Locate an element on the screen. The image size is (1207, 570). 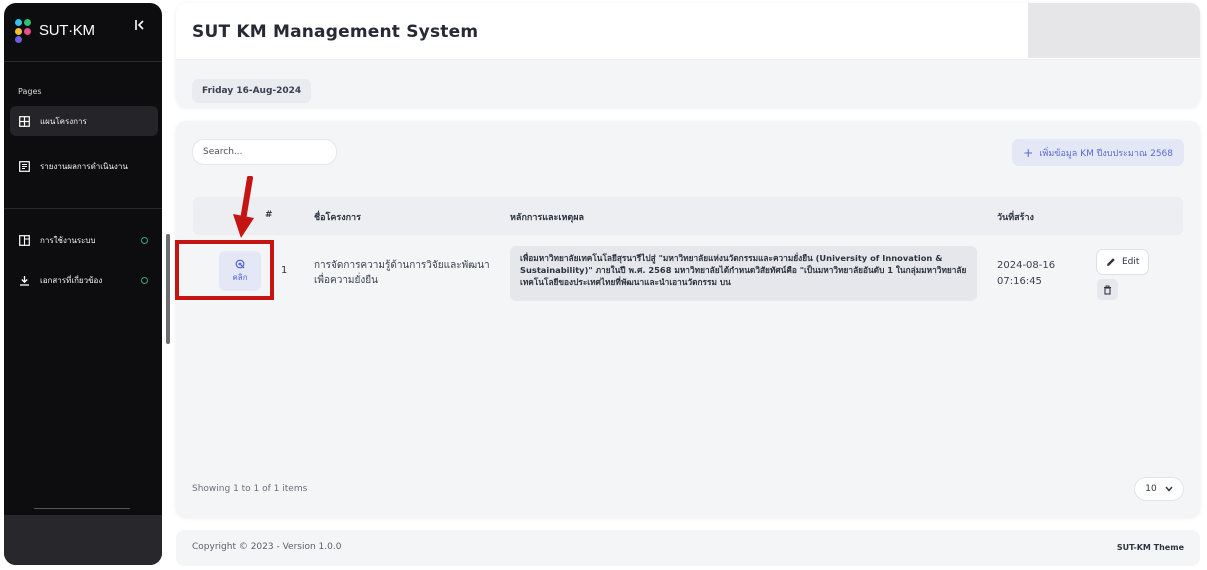
layout-icon is located at coordinates (24, 240).